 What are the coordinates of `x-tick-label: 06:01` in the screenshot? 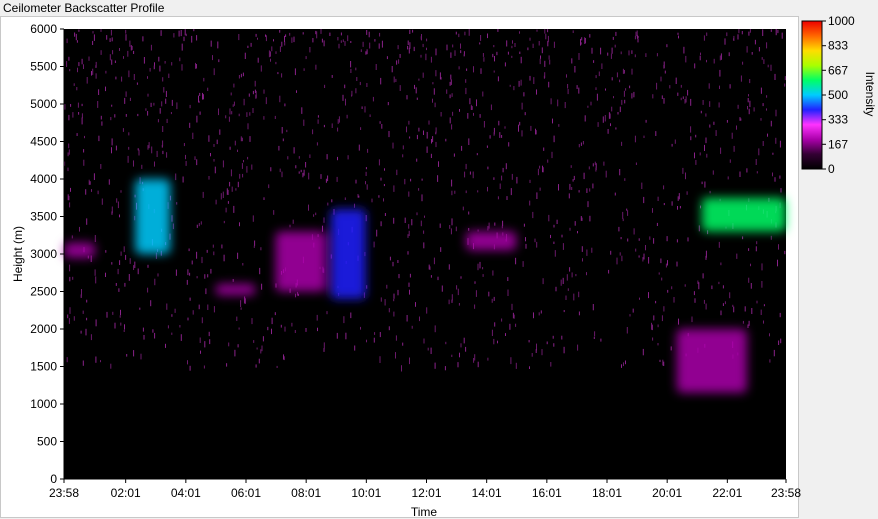 It's located at (246, 493).